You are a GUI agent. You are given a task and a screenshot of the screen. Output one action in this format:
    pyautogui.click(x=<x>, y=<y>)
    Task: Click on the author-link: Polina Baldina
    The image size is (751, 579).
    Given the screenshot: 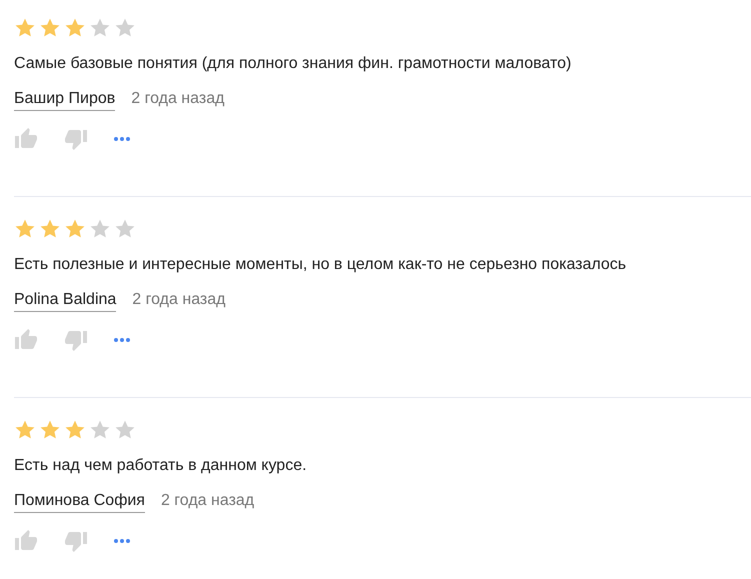 What is the action you would take?
    pyautogui.click(x=65, y=300)
    